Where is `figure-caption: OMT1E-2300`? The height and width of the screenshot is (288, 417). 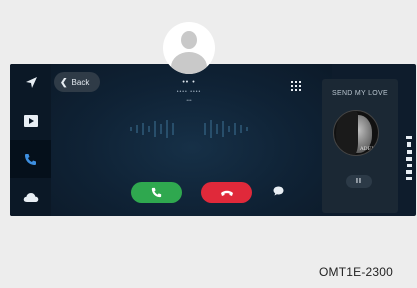 figure-caption: OMT1E-2300 is located at coordinates (356, 272).